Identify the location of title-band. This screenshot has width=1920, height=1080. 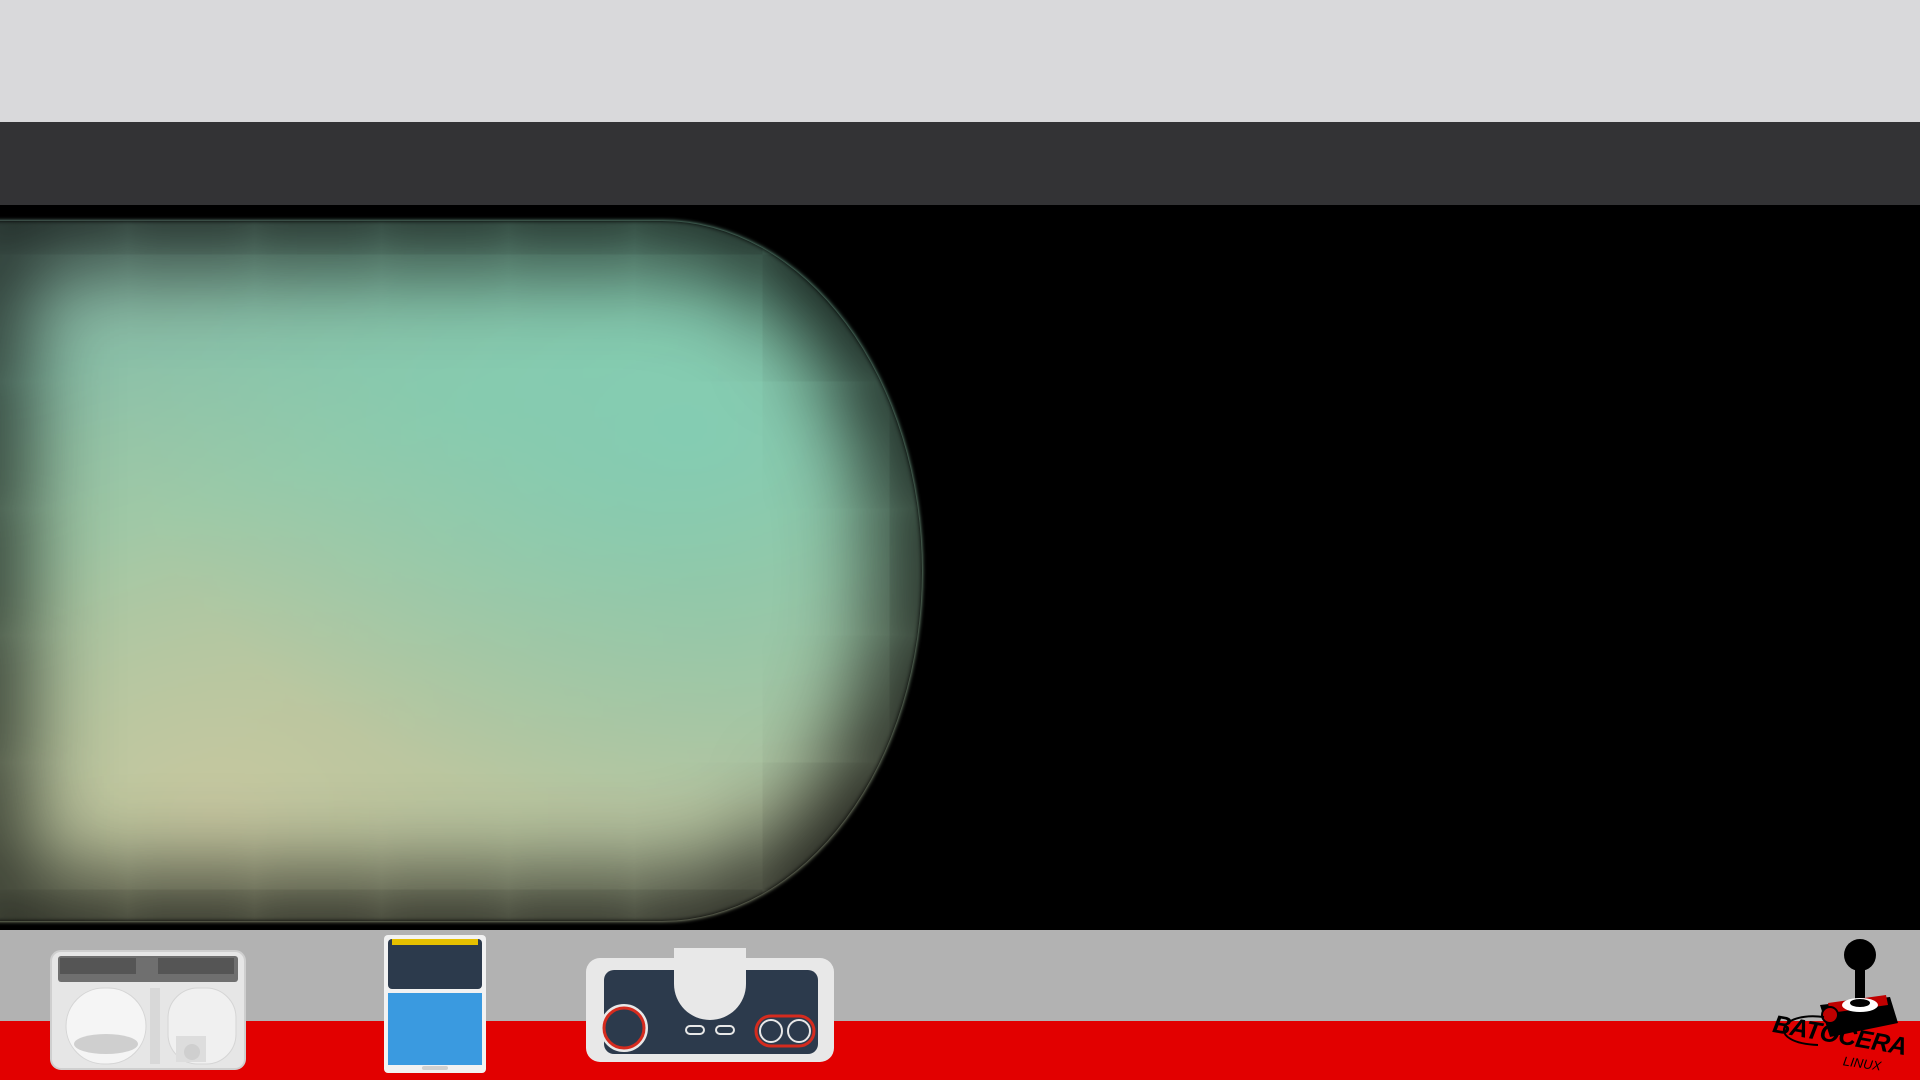
(960, 163).